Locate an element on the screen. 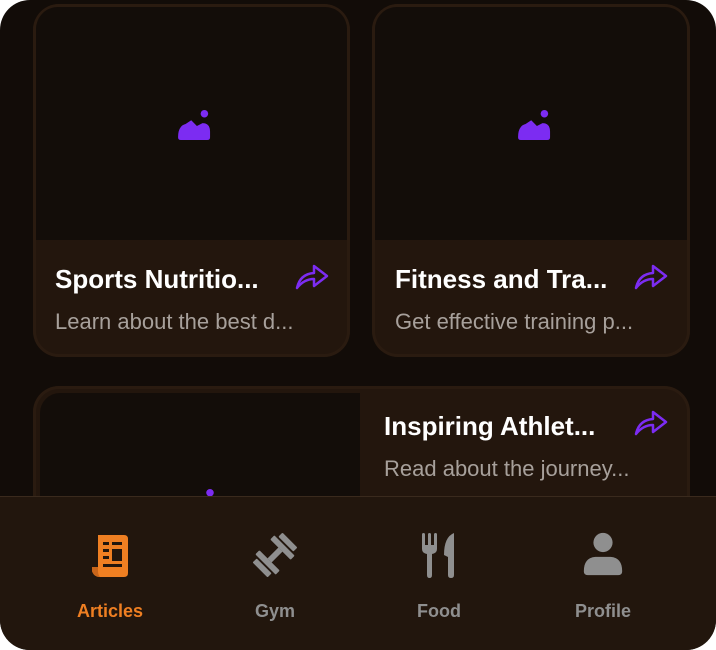 This screenshot has width=716, height=650. nav-label: Articles is located at coordinates (110, 611).